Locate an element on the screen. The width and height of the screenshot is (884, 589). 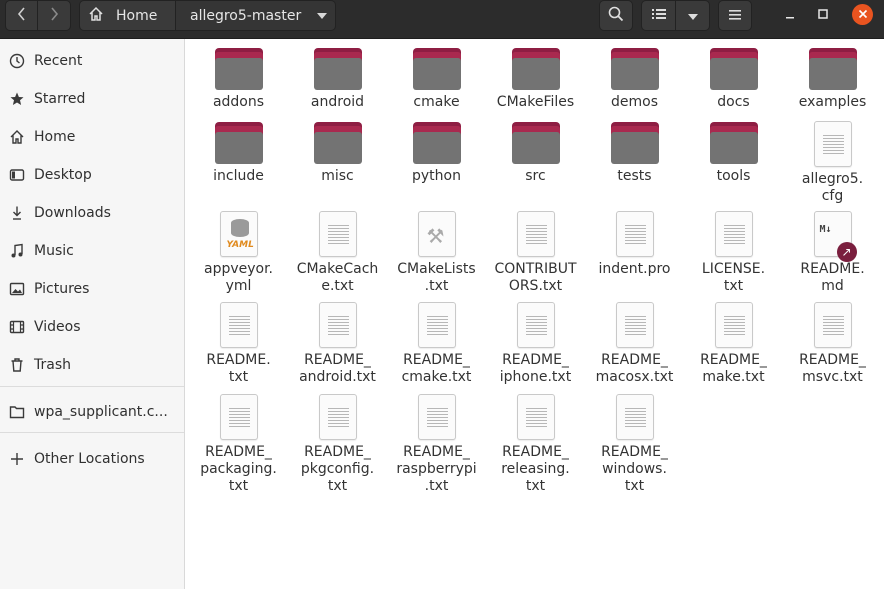
sidebar-item-videos: Videos is located at coordinates (92, 327).